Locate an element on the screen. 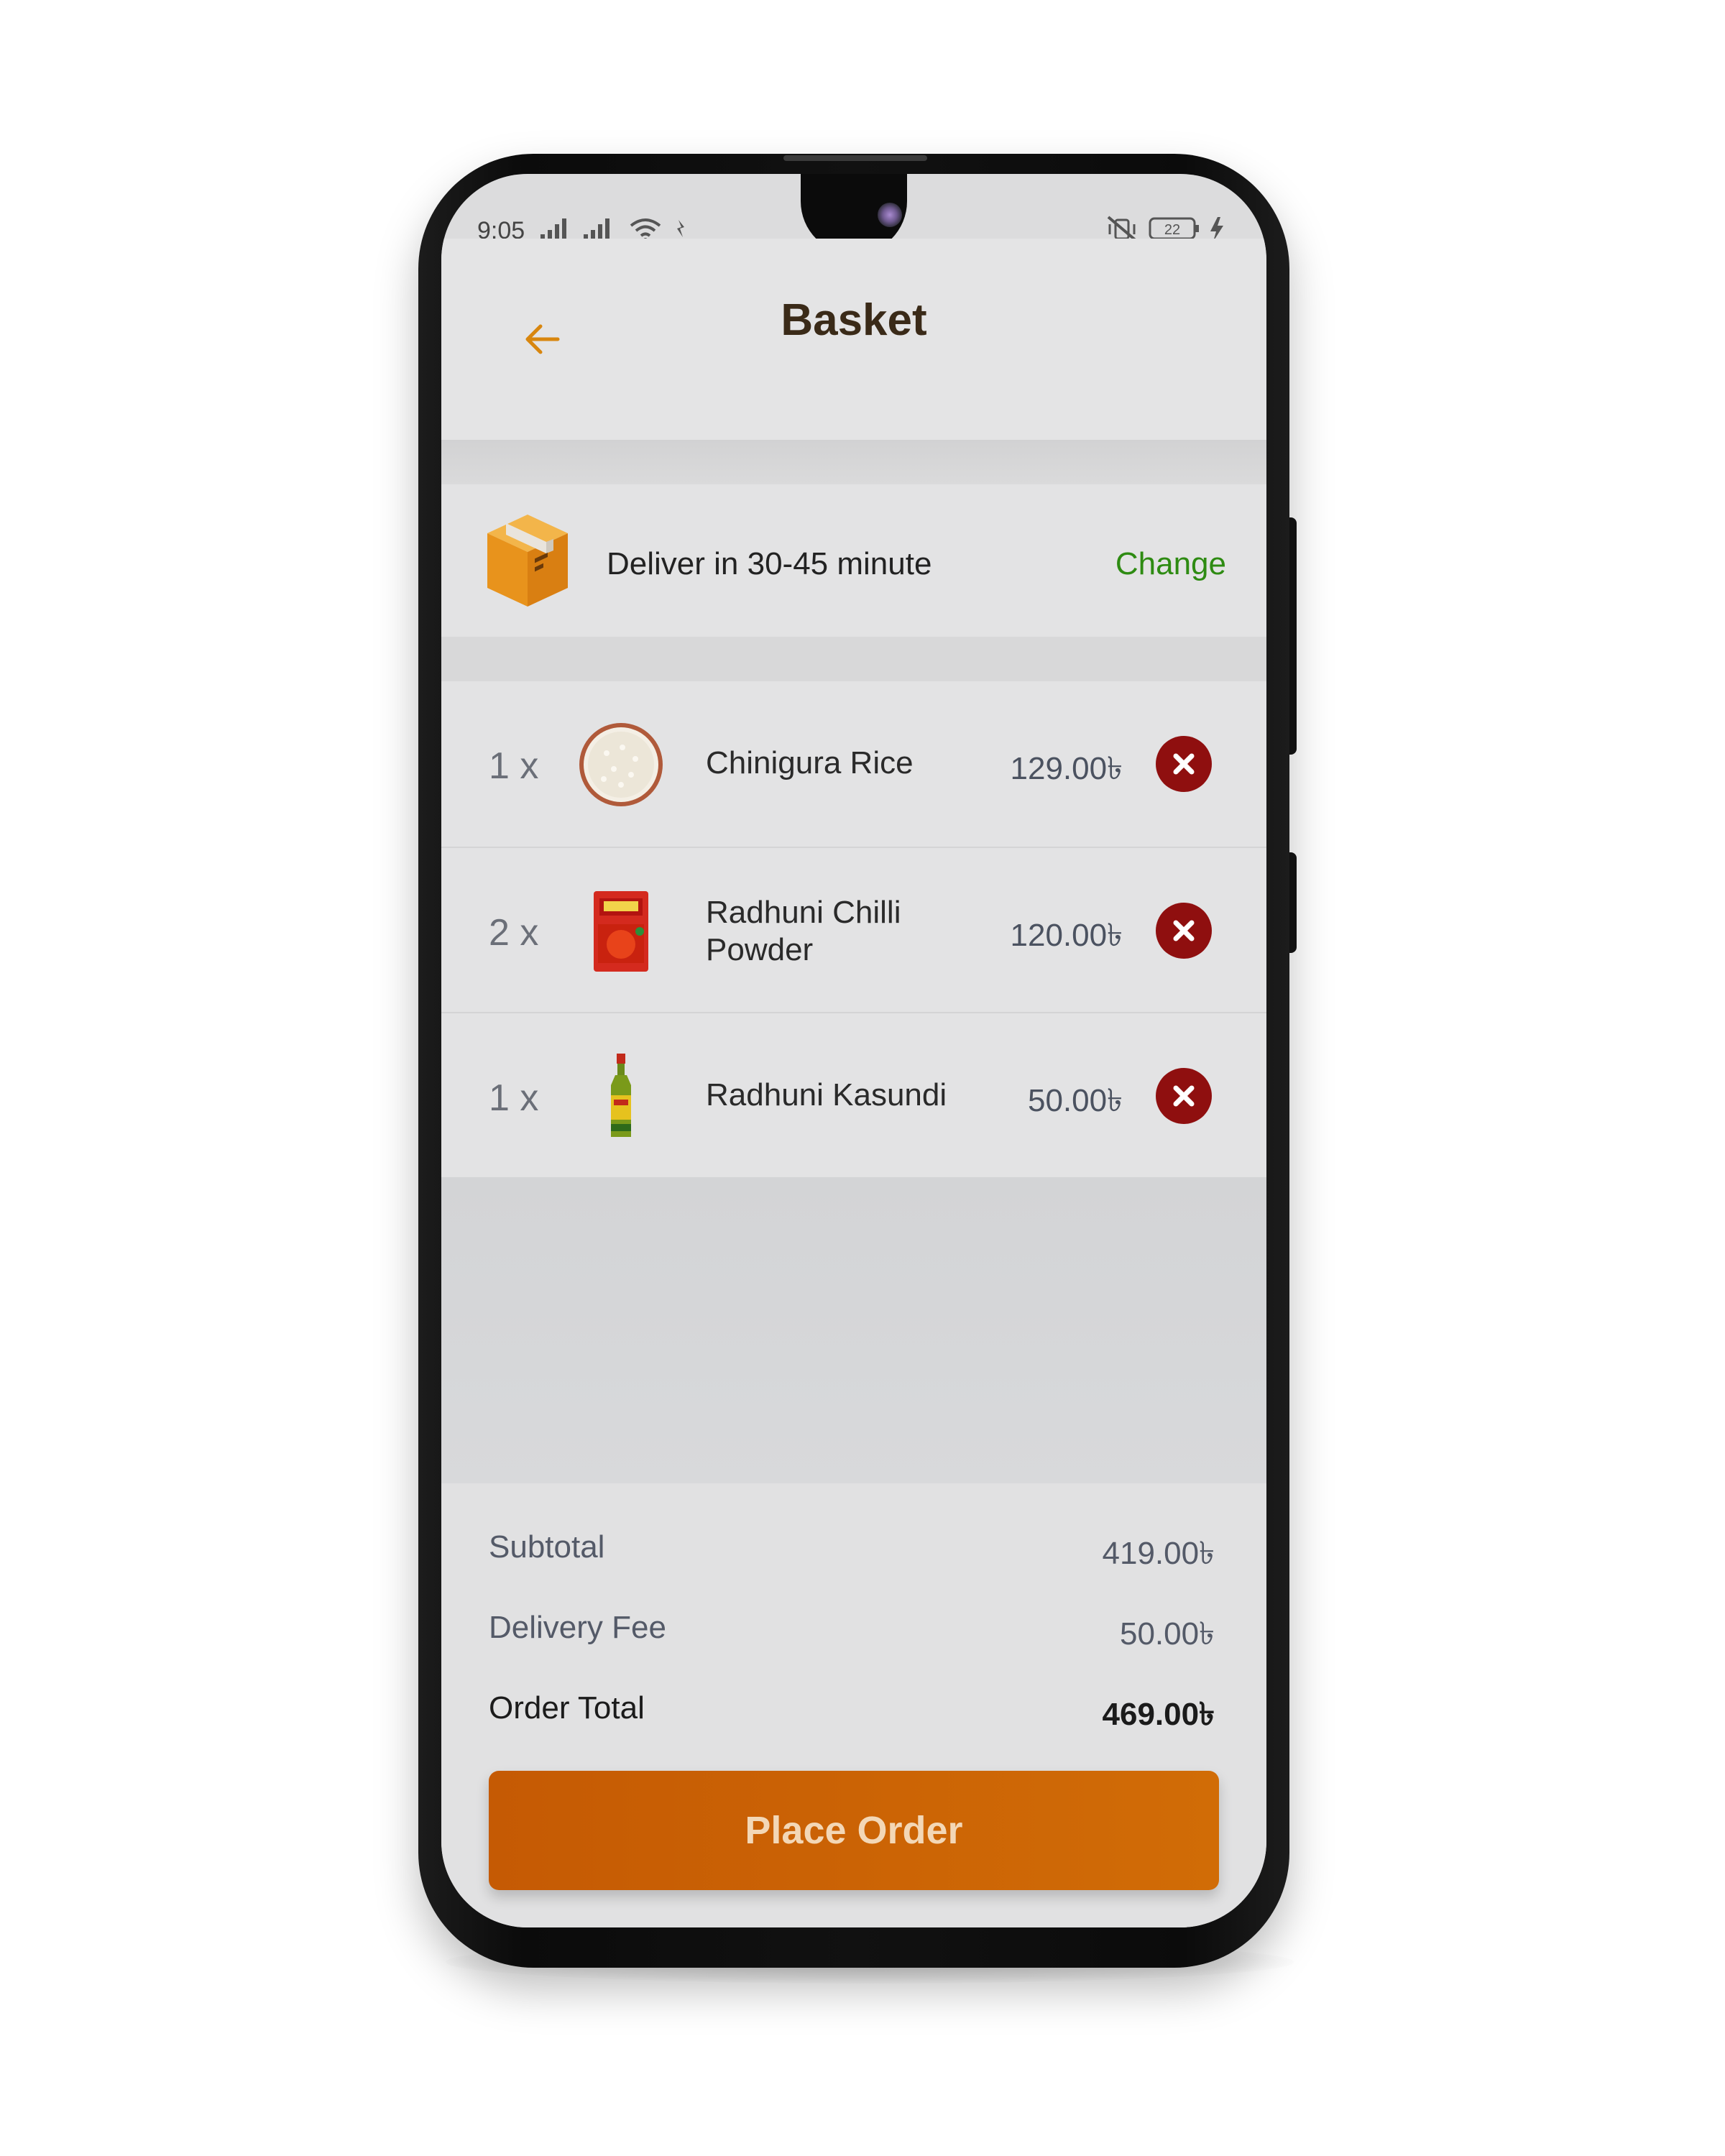  kasundi-bottle-image is located at coordinates (621, 1096).